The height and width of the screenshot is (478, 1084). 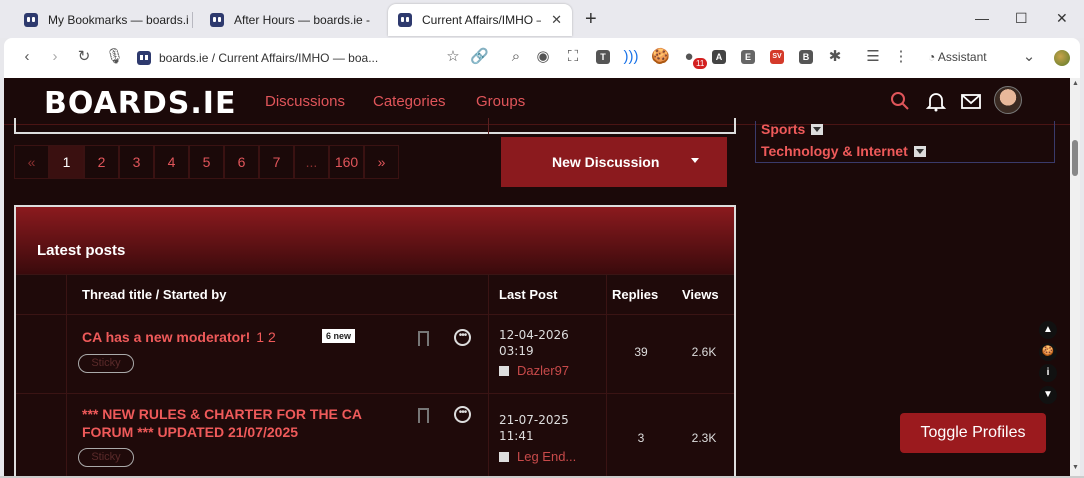 What do you see at coordinates (603, 57) in the screenshot?
I see `extension-t-icon: T` at bounding box center [603, 57].